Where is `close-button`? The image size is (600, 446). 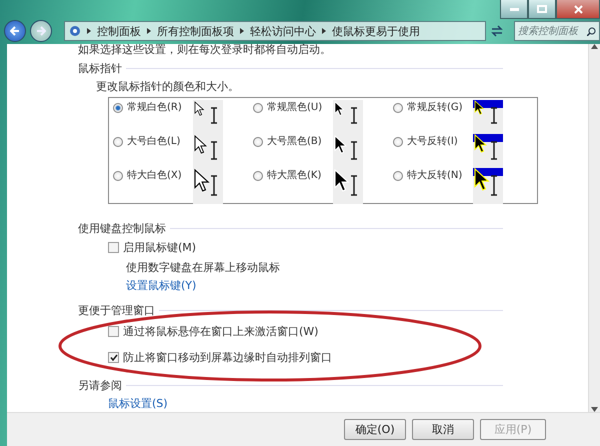 close-button is located at coordinates (578, 9).